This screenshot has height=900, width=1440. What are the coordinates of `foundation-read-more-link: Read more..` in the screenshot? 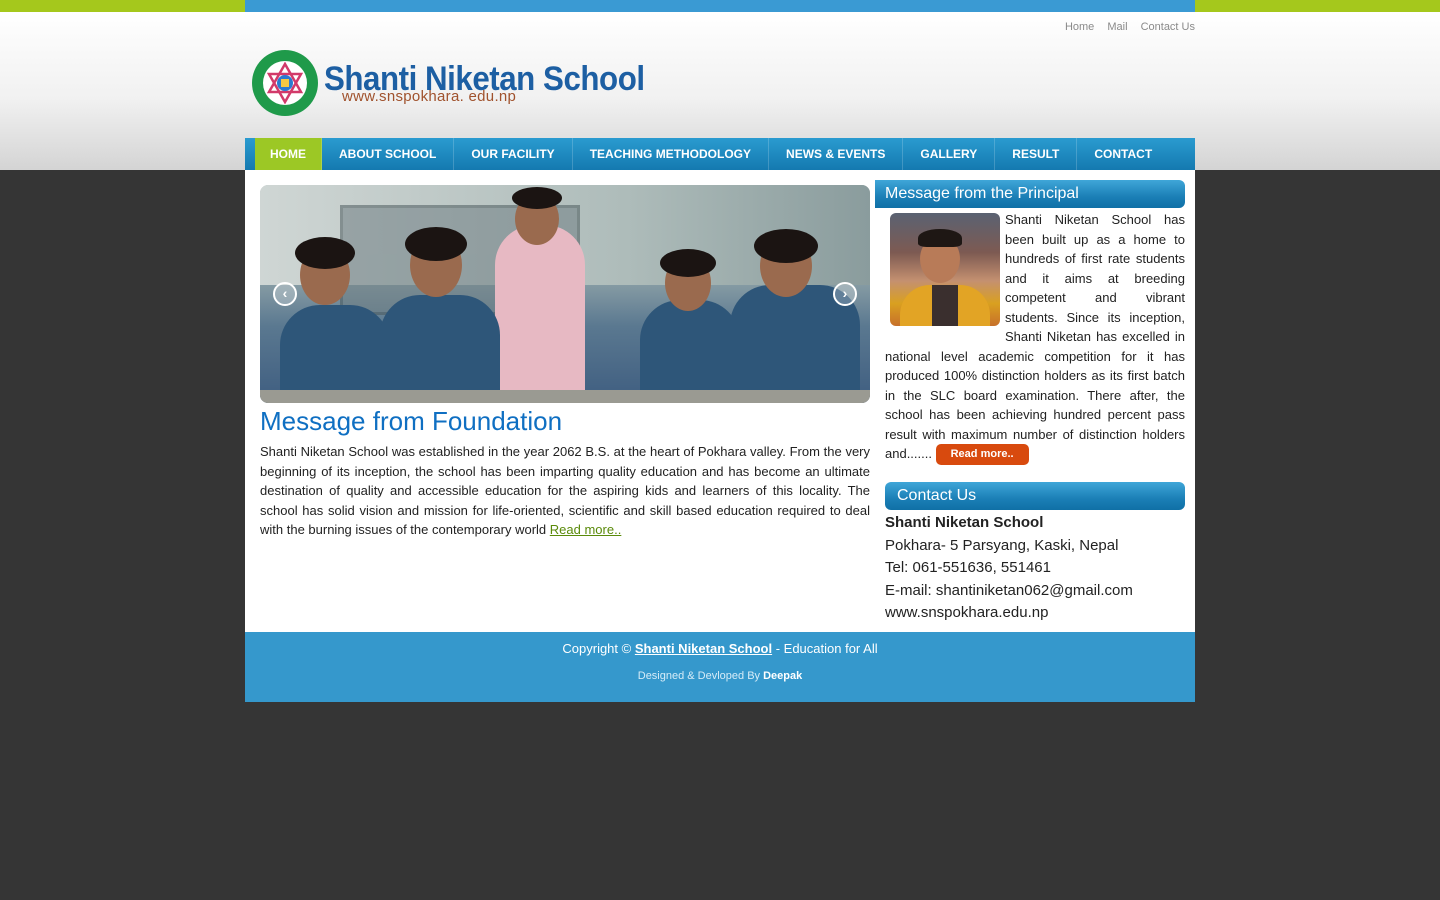 It's located at (586, 529).